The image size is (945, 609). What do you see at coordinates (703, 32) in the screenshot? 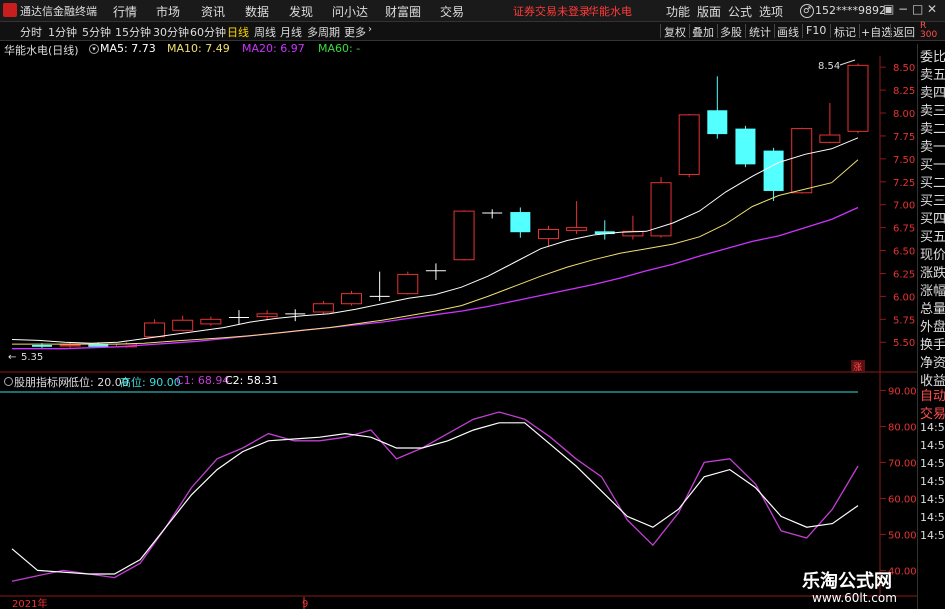
I see `tool-diejia: 叠加` at bounding box center [703, 32].